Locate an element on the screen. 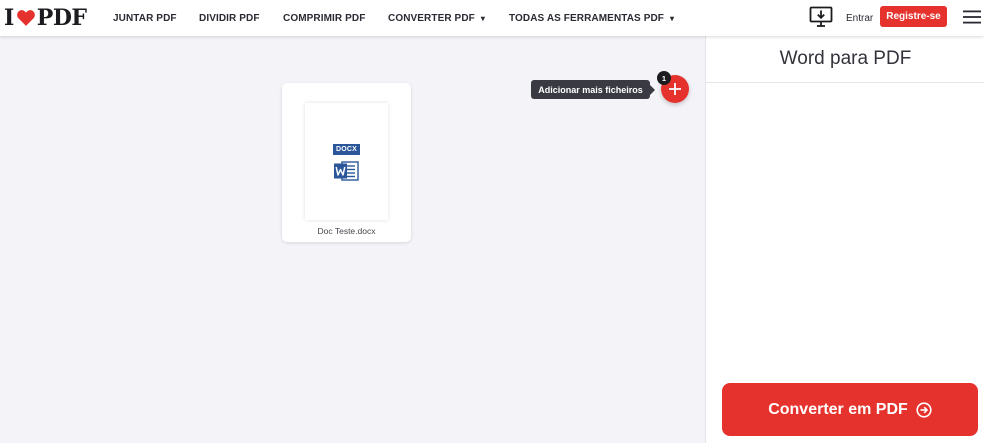  arrow-right-circle-icon is located at coordinates (924, 409).